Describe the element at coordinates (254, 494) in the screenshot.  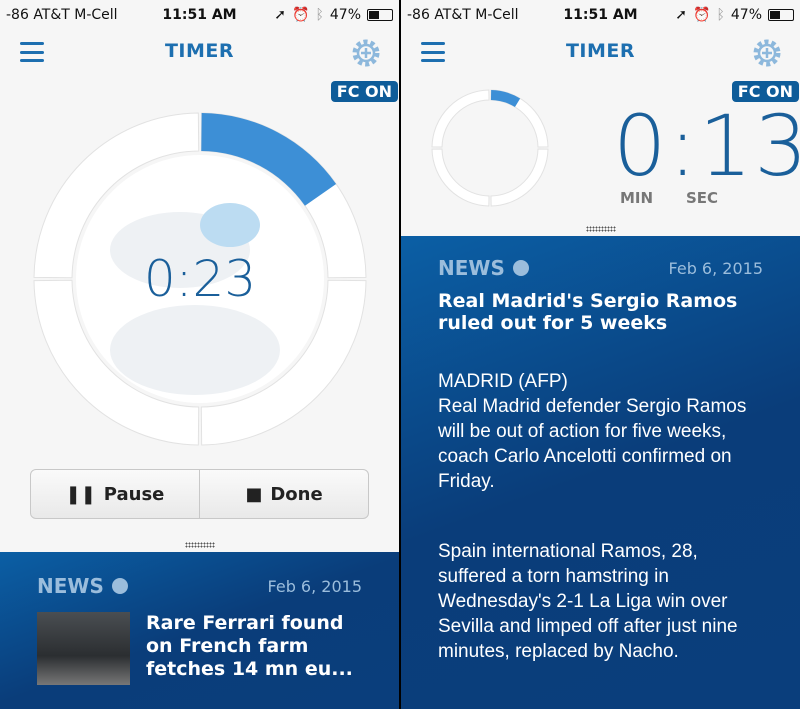
I see `stop-icon: ■` at that location.